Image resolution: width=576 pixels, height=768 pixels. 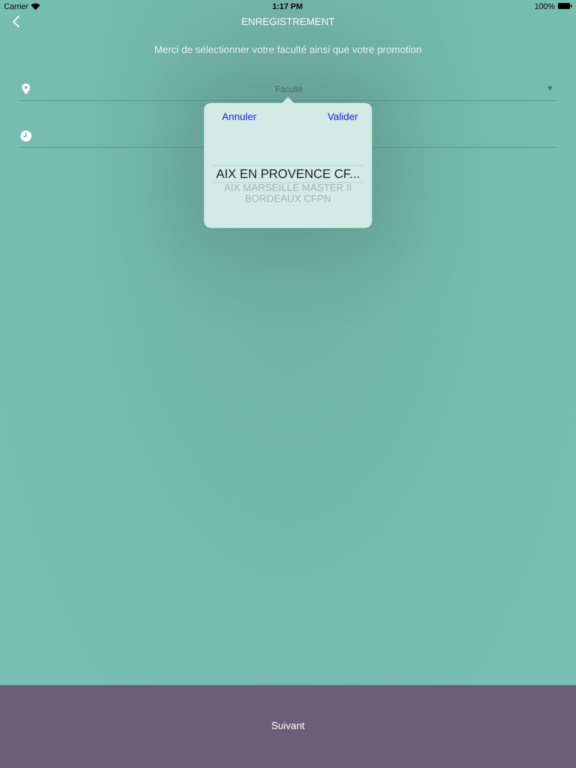 I want to click on back-button, so click(x=16, y=21).